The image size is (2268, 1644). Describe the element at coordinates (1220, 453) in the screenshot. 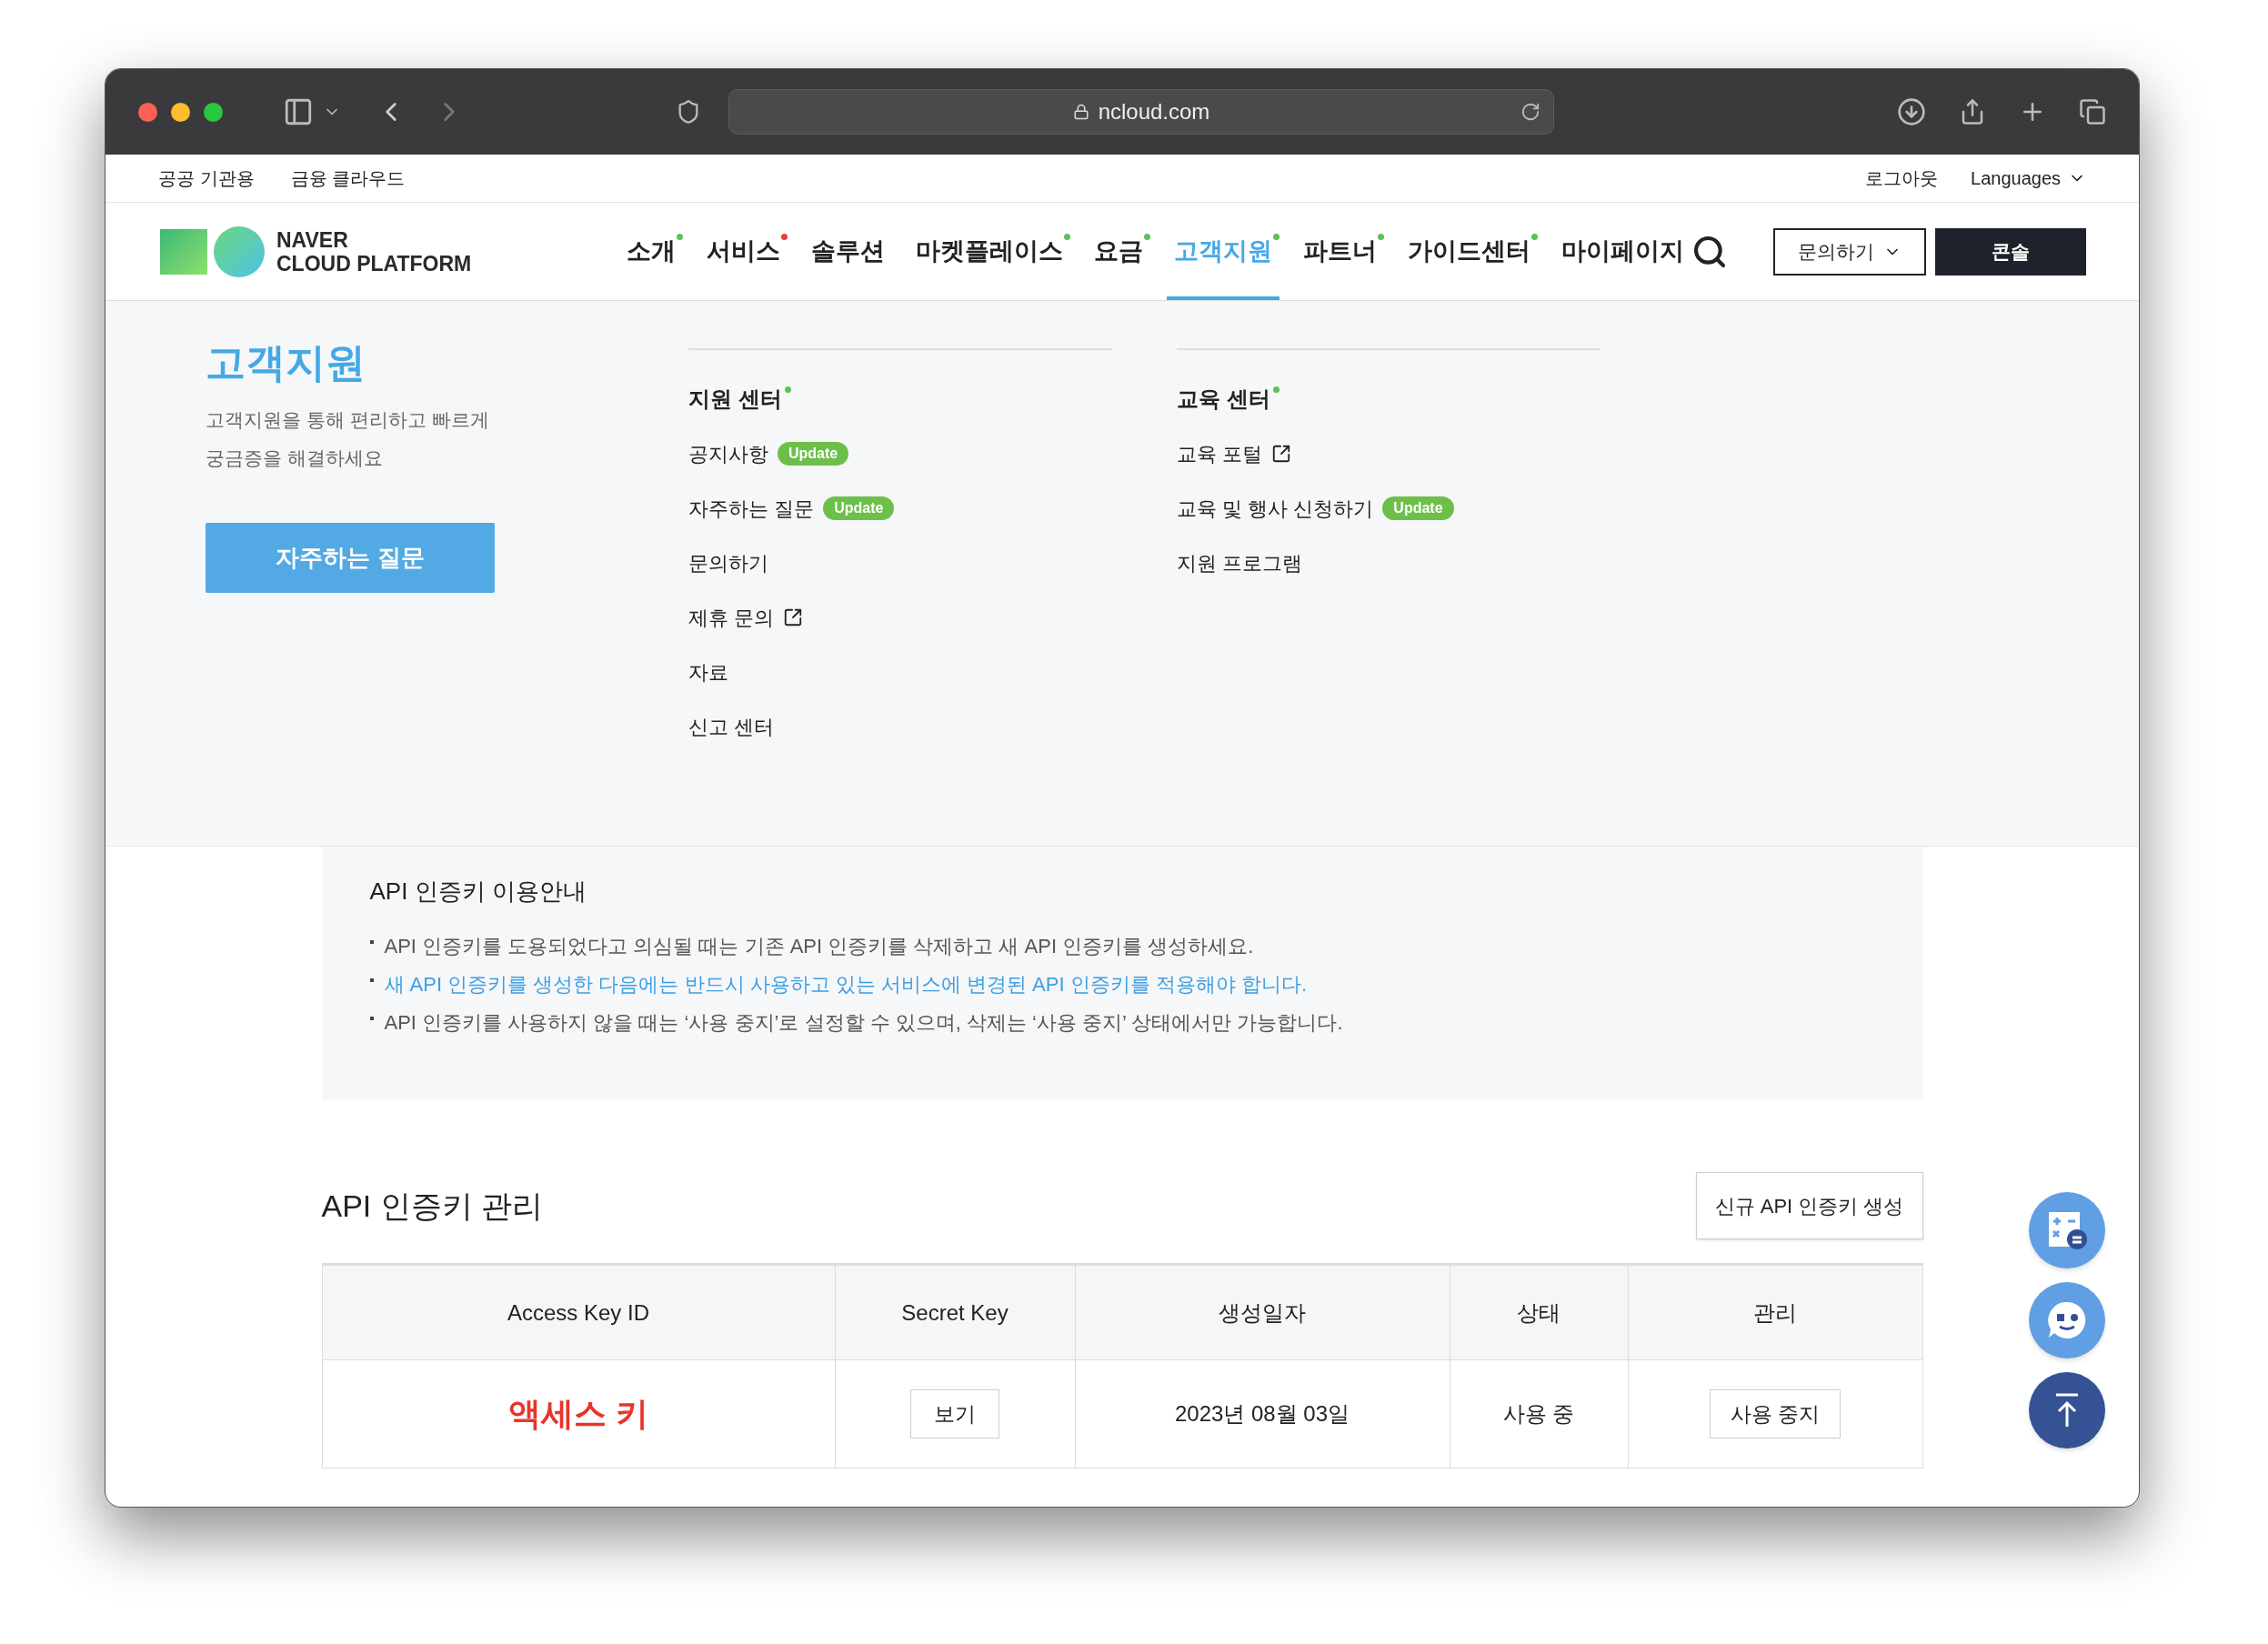

I see `menu-link: 교육 포털` at that location.